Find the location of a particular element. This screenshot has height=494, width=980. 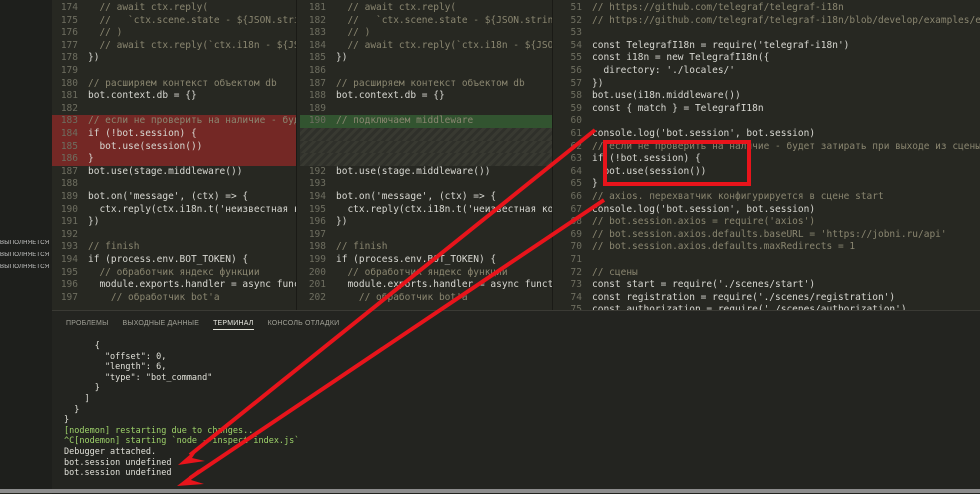

code-line: 197 // обработчик bot'a is located at coordinates (174, 298).